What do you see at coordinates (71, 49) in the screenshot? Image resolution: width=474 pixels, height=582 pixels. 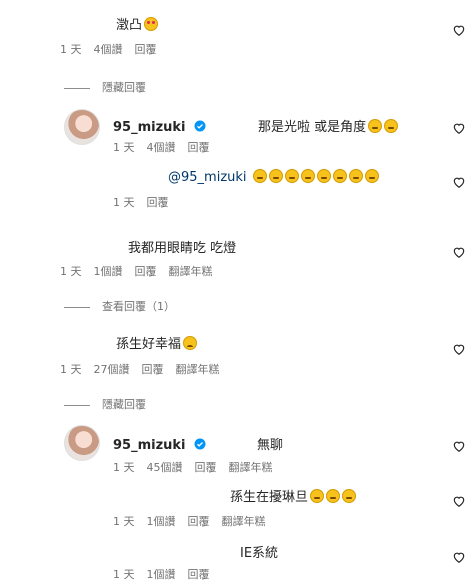 I see `timestamp: 1 天` at bounding box center [71, 49].